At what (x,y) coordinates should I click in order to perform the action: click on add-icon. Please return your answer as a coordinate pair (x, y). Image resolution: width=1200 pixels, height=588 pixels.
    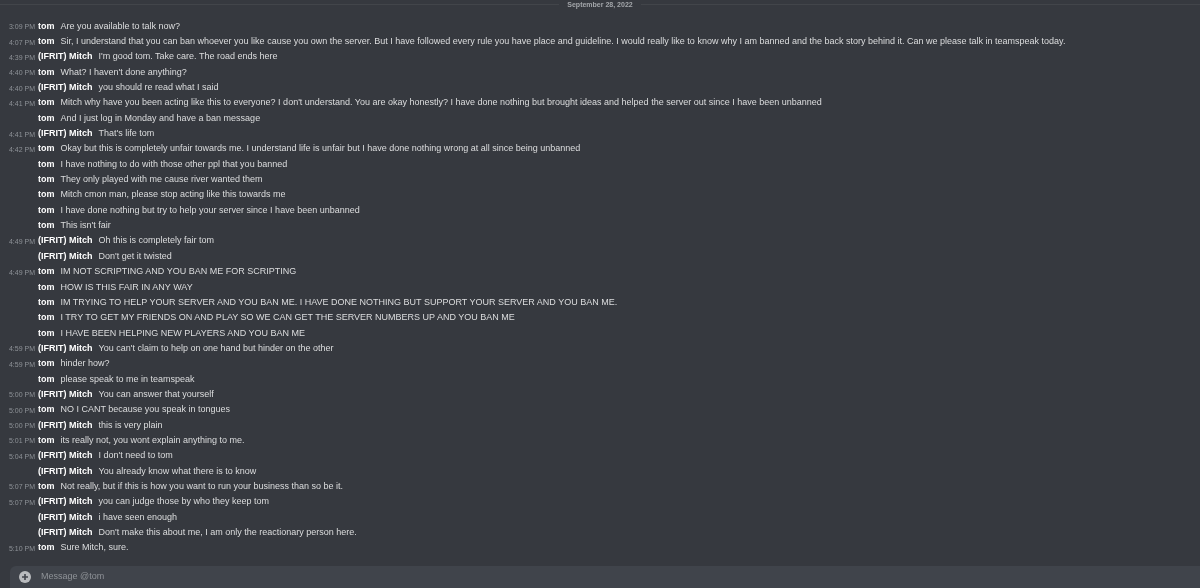
    Looking at the image, I should click on (25, 577).